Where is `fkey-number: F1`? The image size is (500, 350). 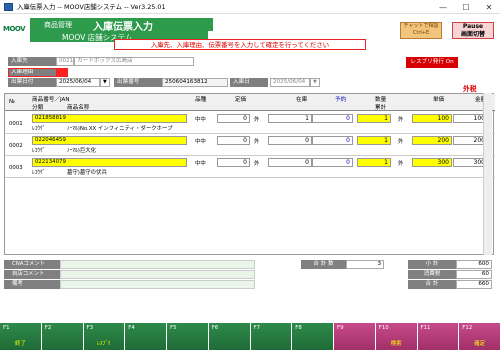
fkey-number: F1 is located at coordinates (6, 328).